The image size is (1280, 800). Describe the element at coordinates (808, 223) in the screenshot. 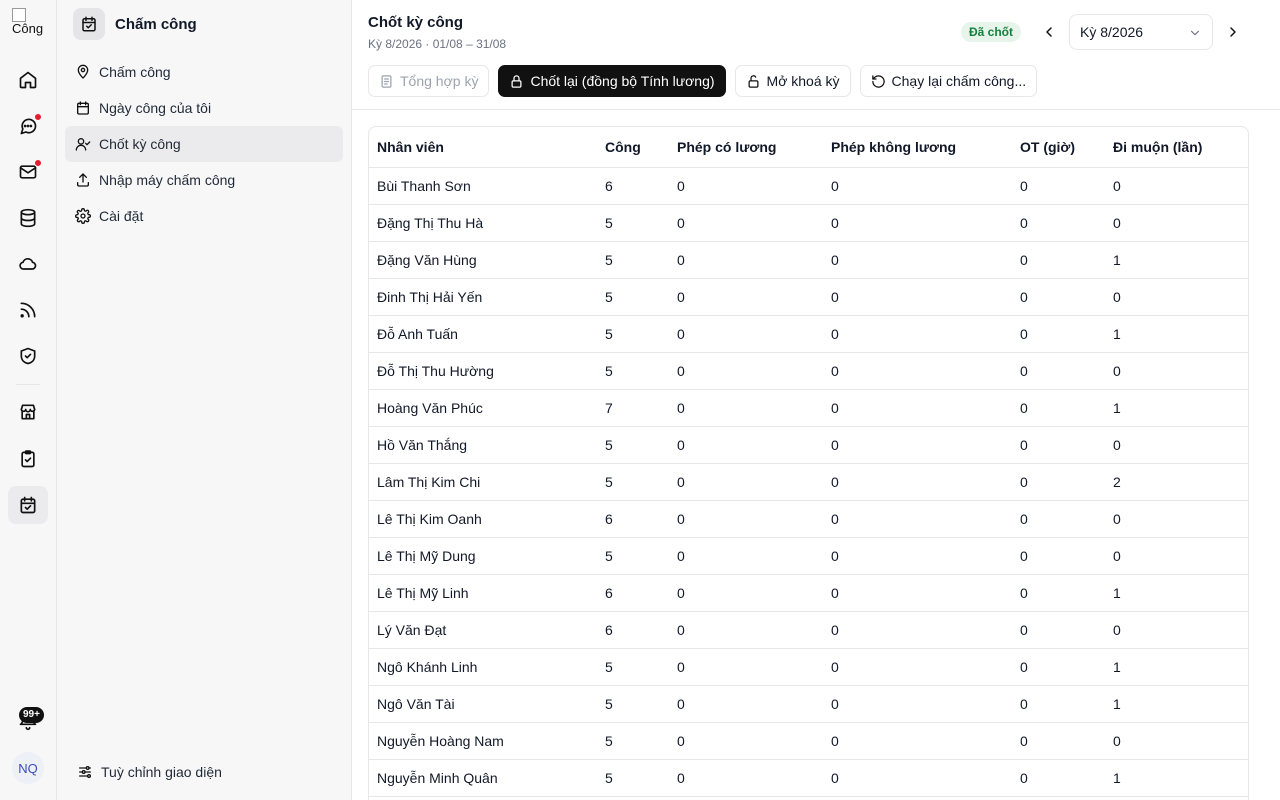

I see `table-row: Đặng Thị Thu Hà 5 0 0 0 0` at that location.